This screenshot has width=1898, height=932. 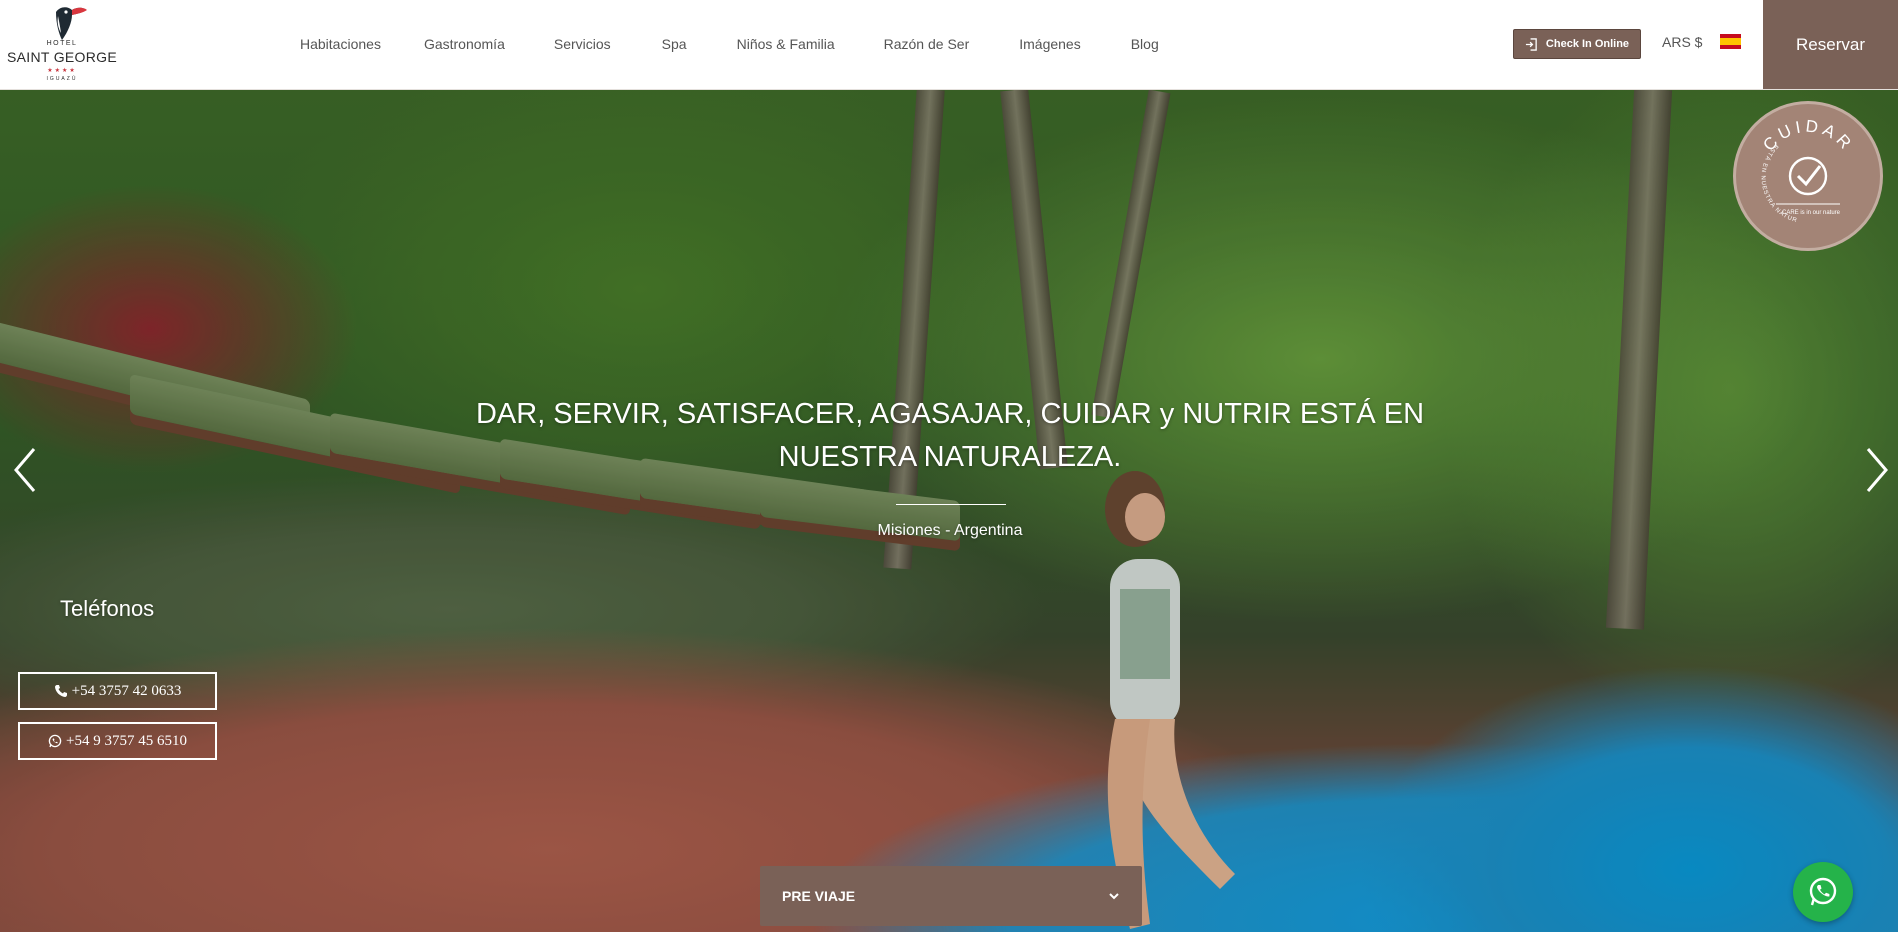 I want to click on pre-viaje-dropdown: PRE VIAJE, so click(x=951, y=896).